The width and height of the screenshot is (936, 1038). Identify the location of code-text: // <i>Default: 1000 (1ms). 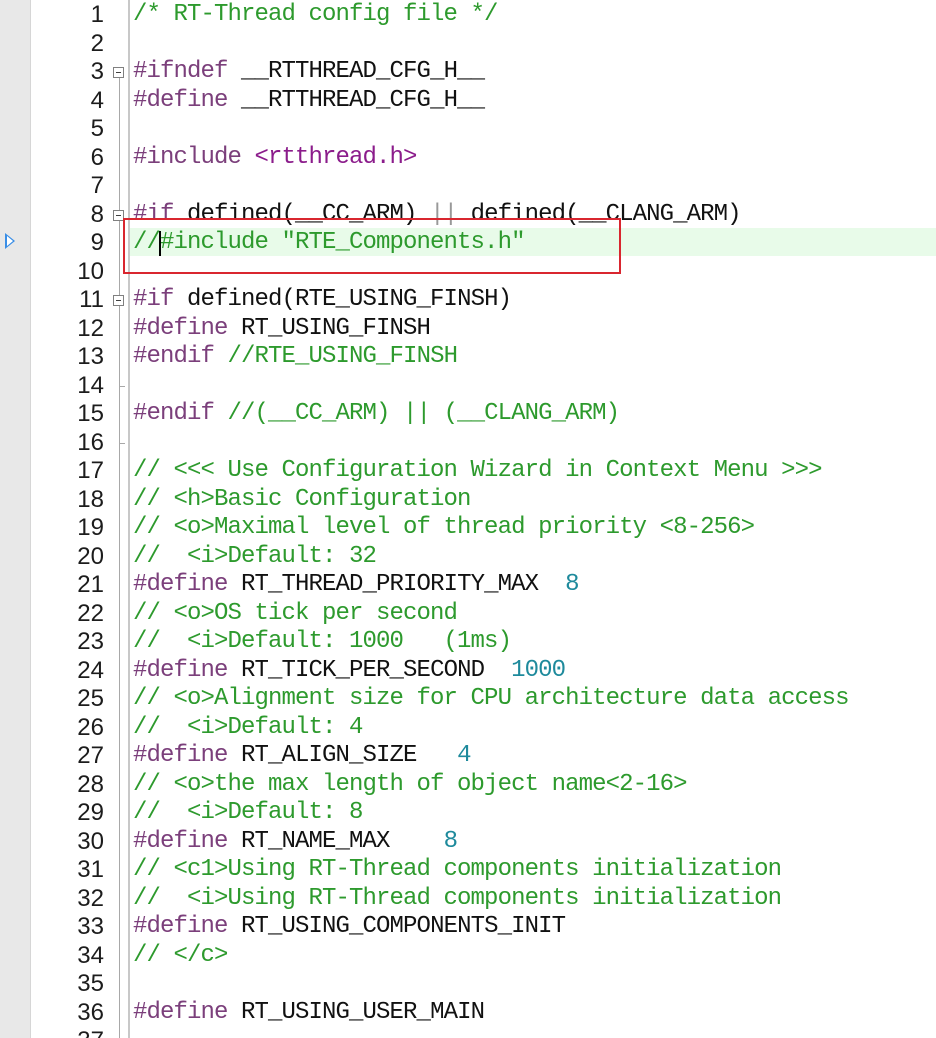
(322, 642).